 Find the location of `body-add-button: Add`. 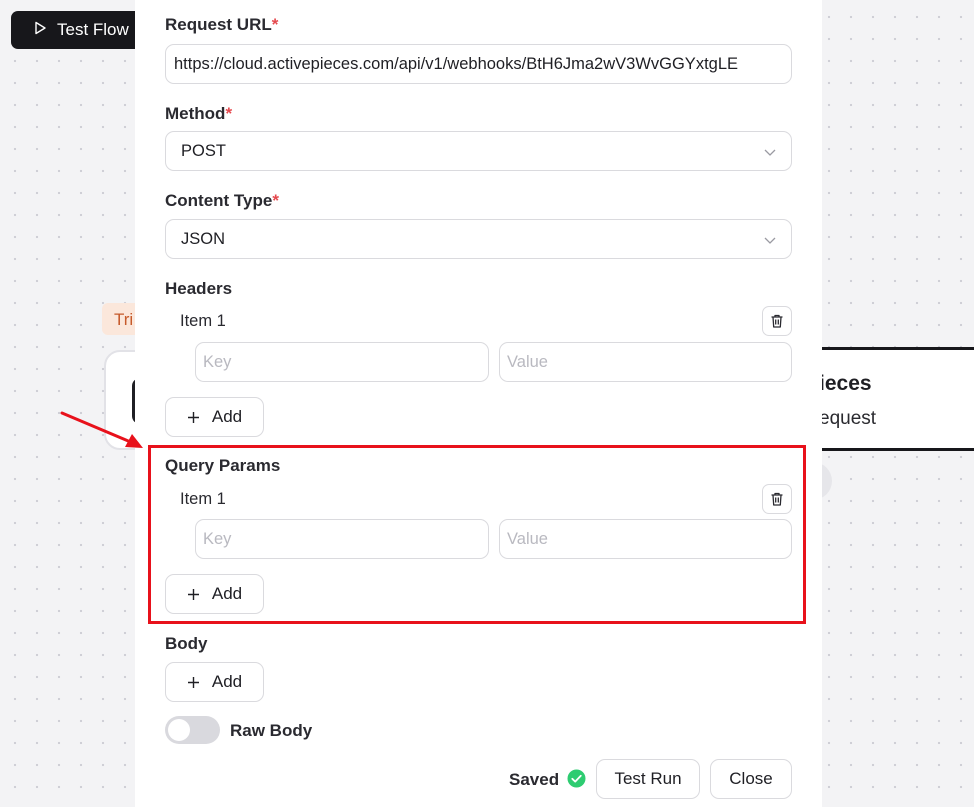

body-add-button: Add is located at coordinates (214, 682).